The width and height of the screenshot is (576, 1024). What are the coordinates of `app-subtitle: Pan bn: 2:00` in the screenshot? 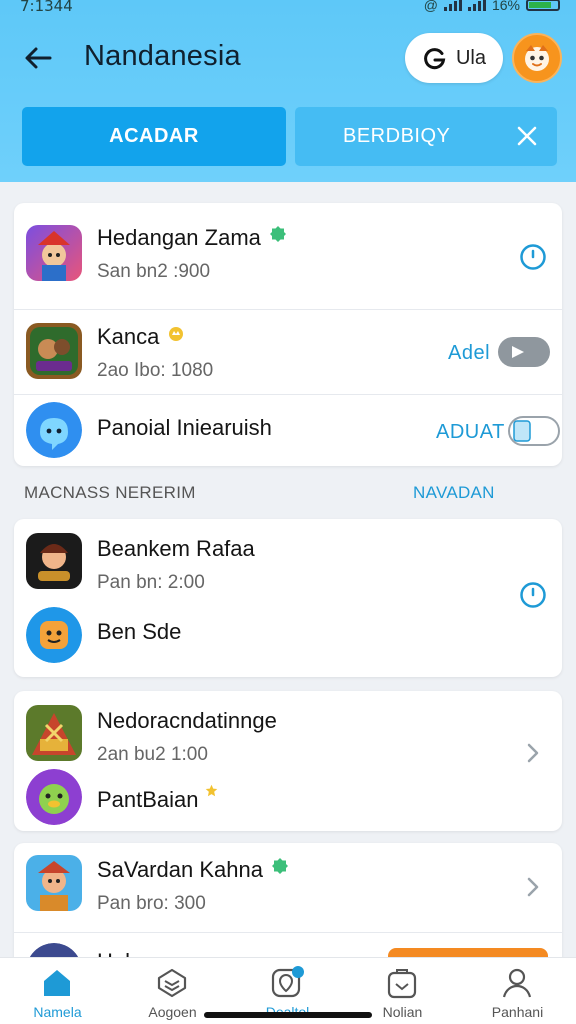 It's located at (151, 582).